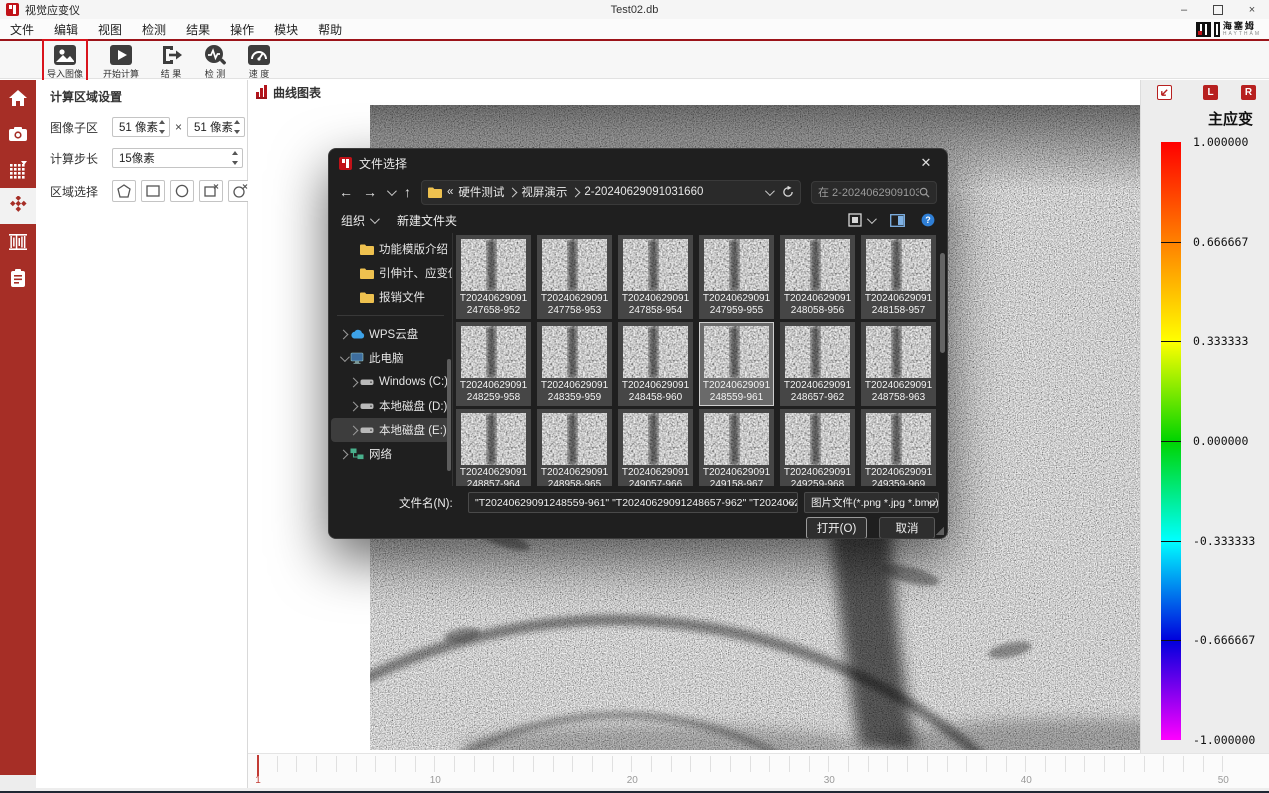 This screenshot has width=1269, height=793. Describe the element at coordinates (390, 454) in the screenshot. I see `tree-item: 网络` at that location.